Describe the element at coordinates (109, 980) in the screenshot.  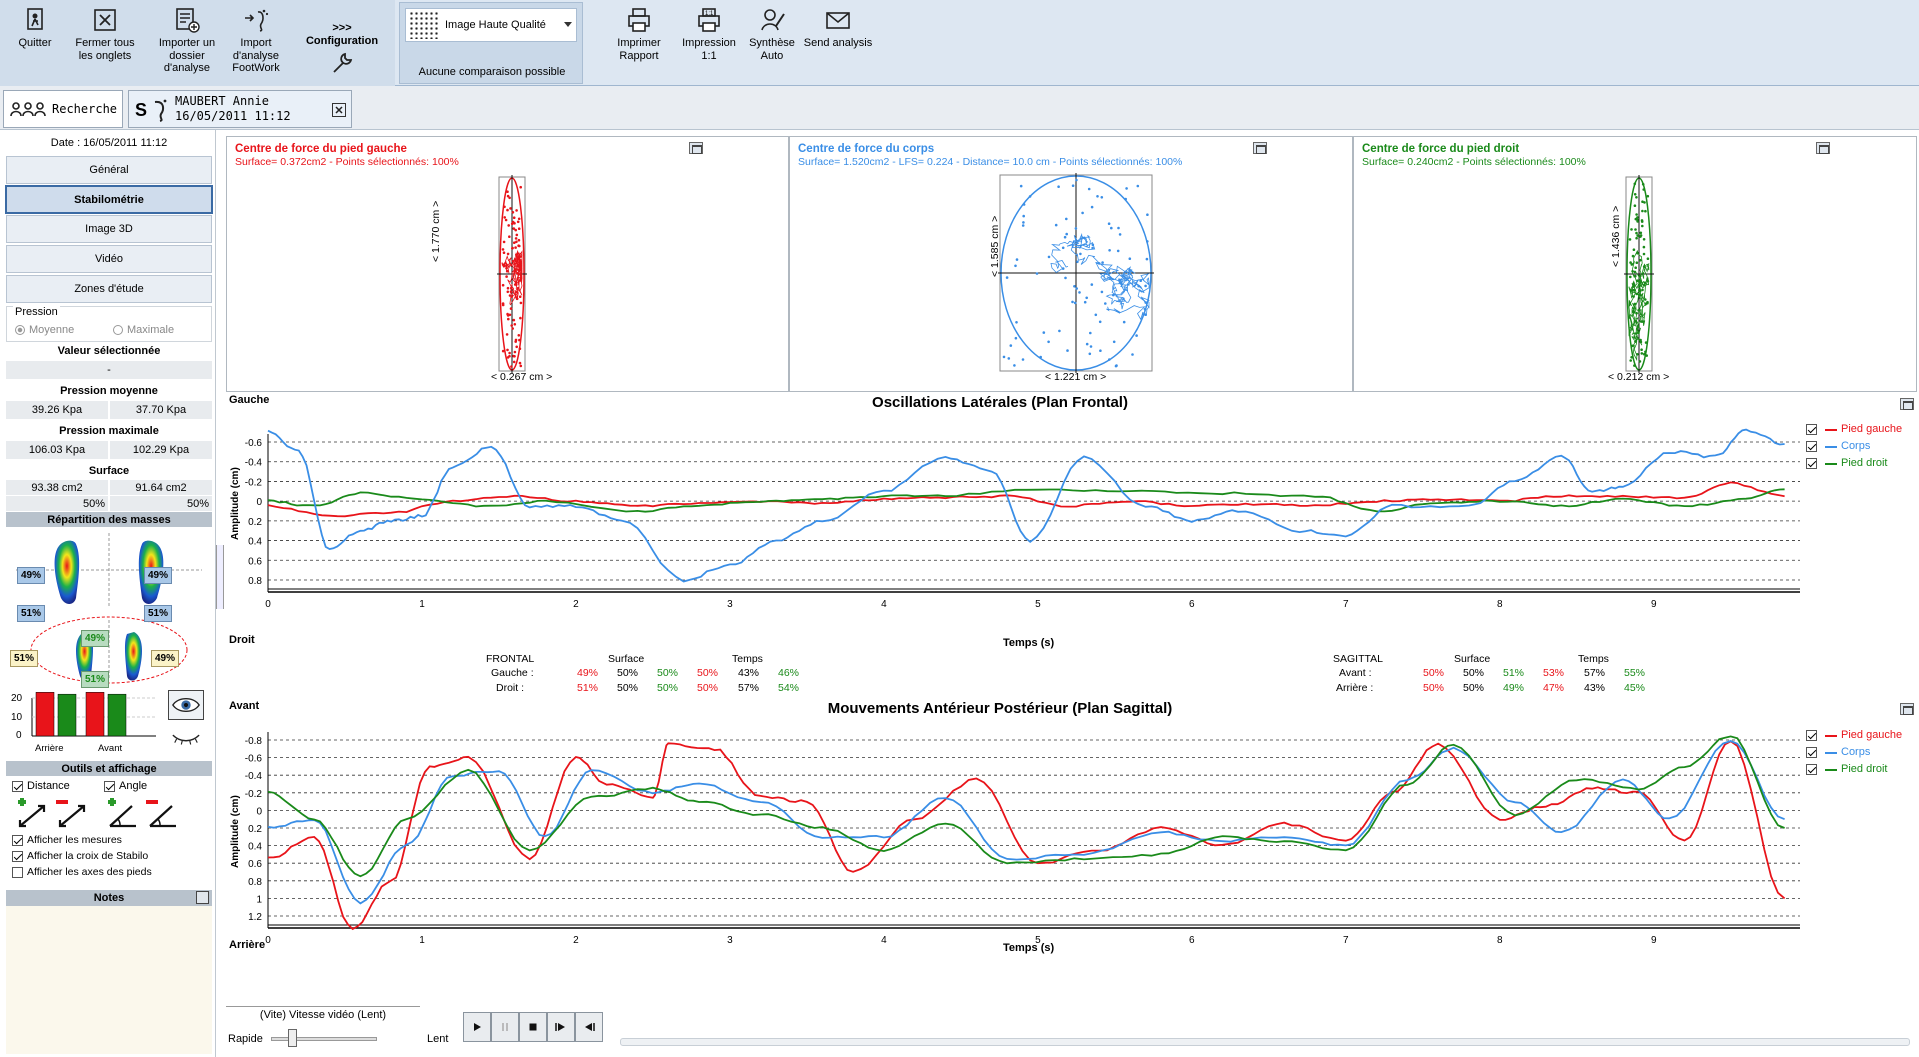
I see `notes-textarea` at that location.